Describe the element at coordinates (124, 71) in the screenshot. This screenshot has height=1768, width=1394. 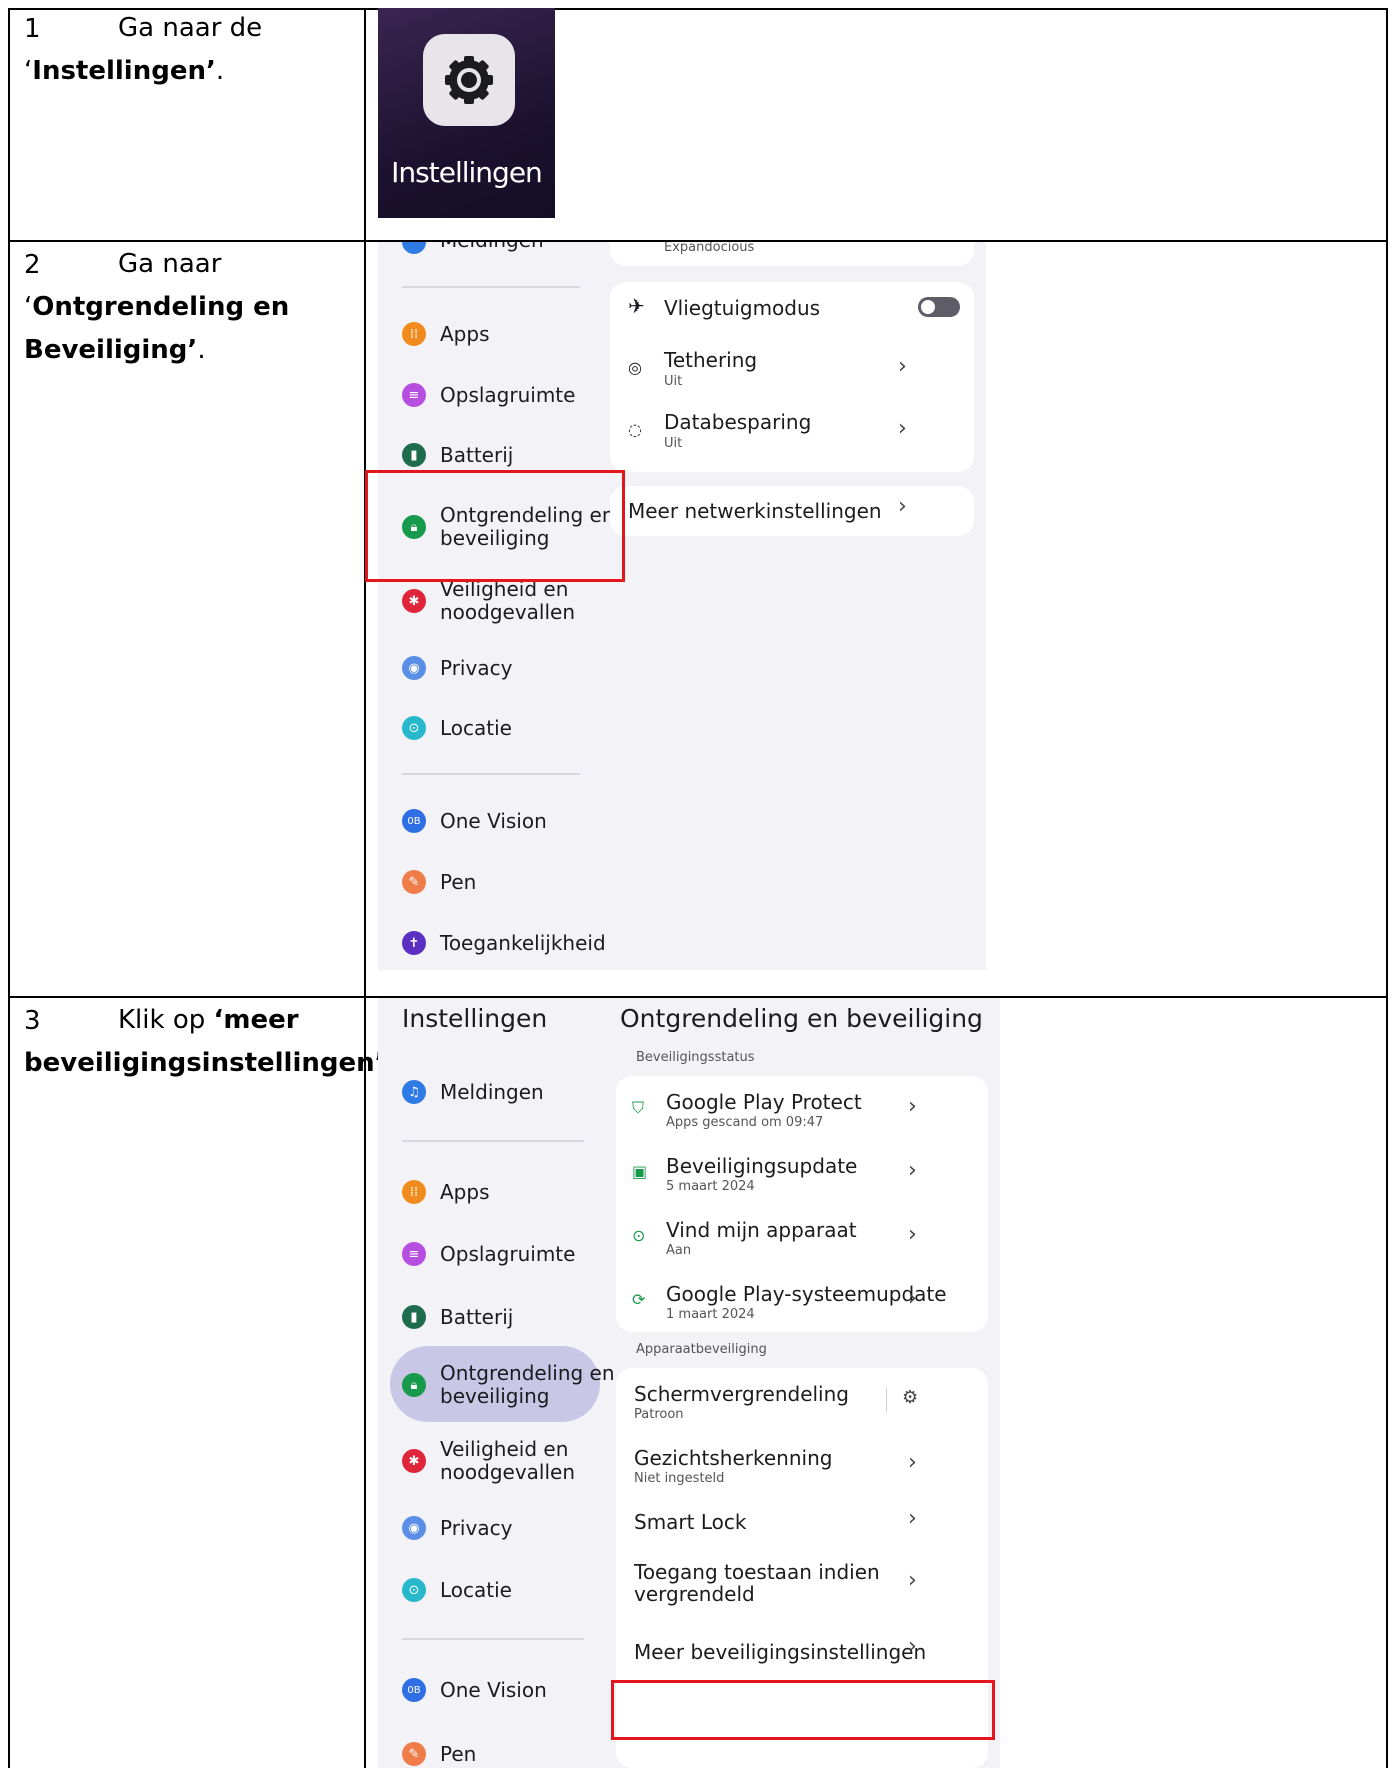
I see `step-instruction-line: ‘Instellingen’.` at that location.